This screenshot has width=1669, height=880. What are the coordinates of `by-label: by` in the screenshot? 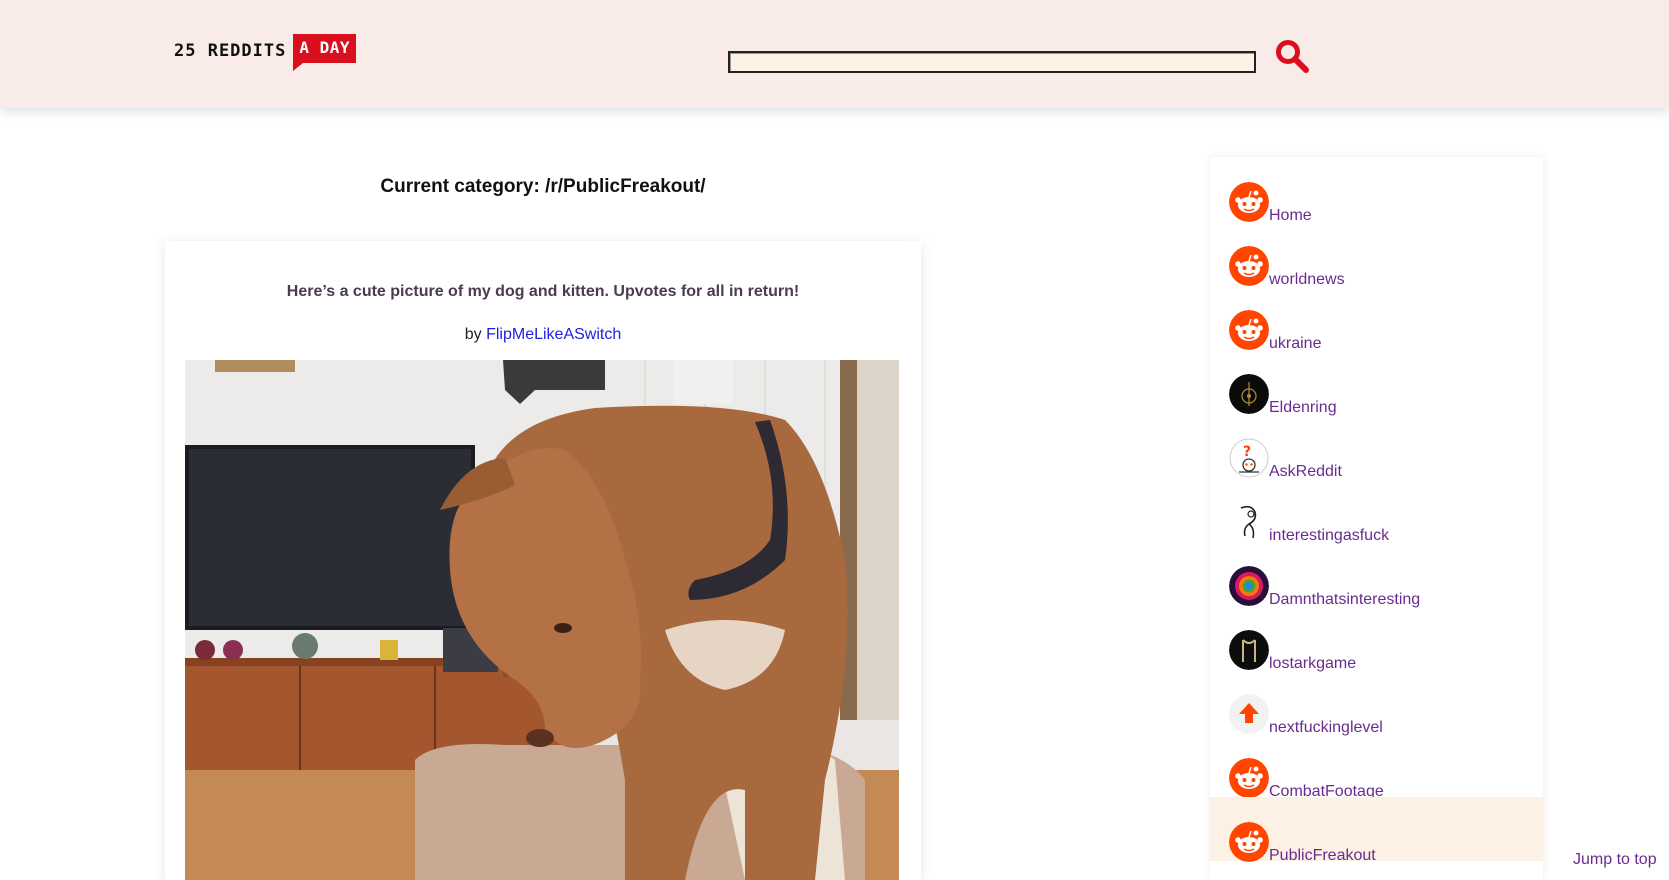 It's located at (473, 334).